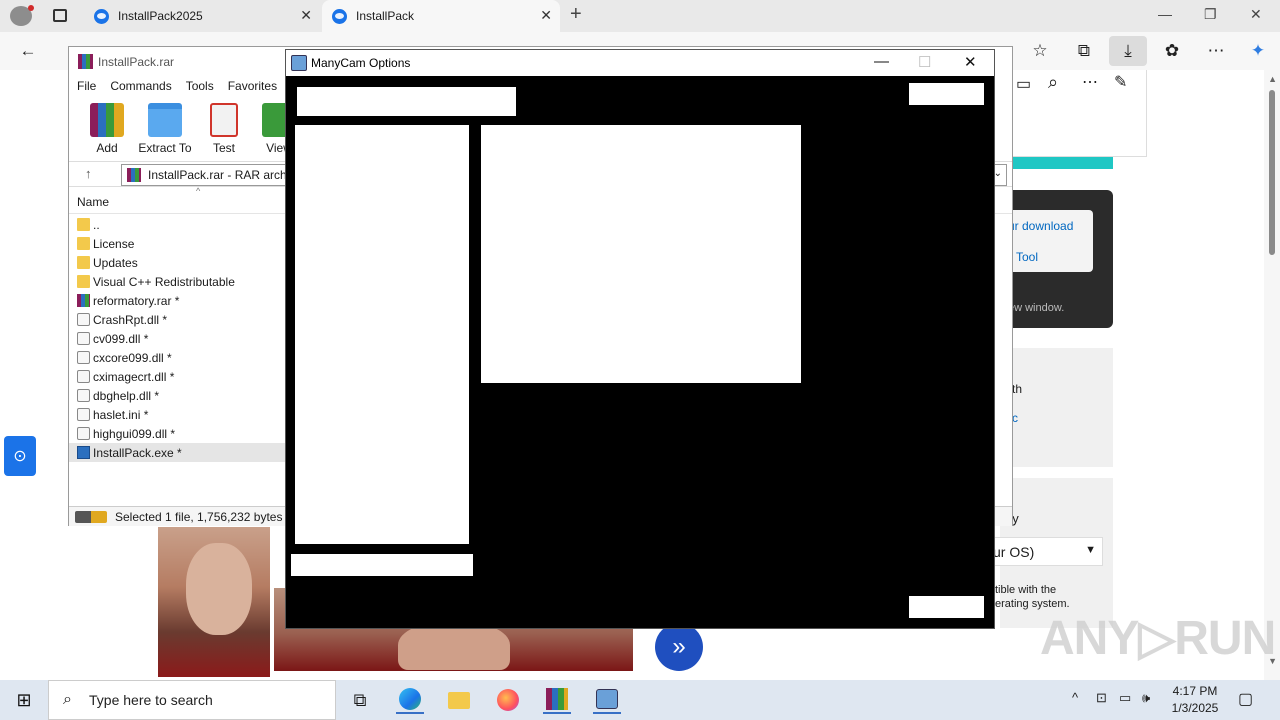  Describe the element at coordinates (165, 148) in the screenshot. I see `tool-label: Extract To` at that location.